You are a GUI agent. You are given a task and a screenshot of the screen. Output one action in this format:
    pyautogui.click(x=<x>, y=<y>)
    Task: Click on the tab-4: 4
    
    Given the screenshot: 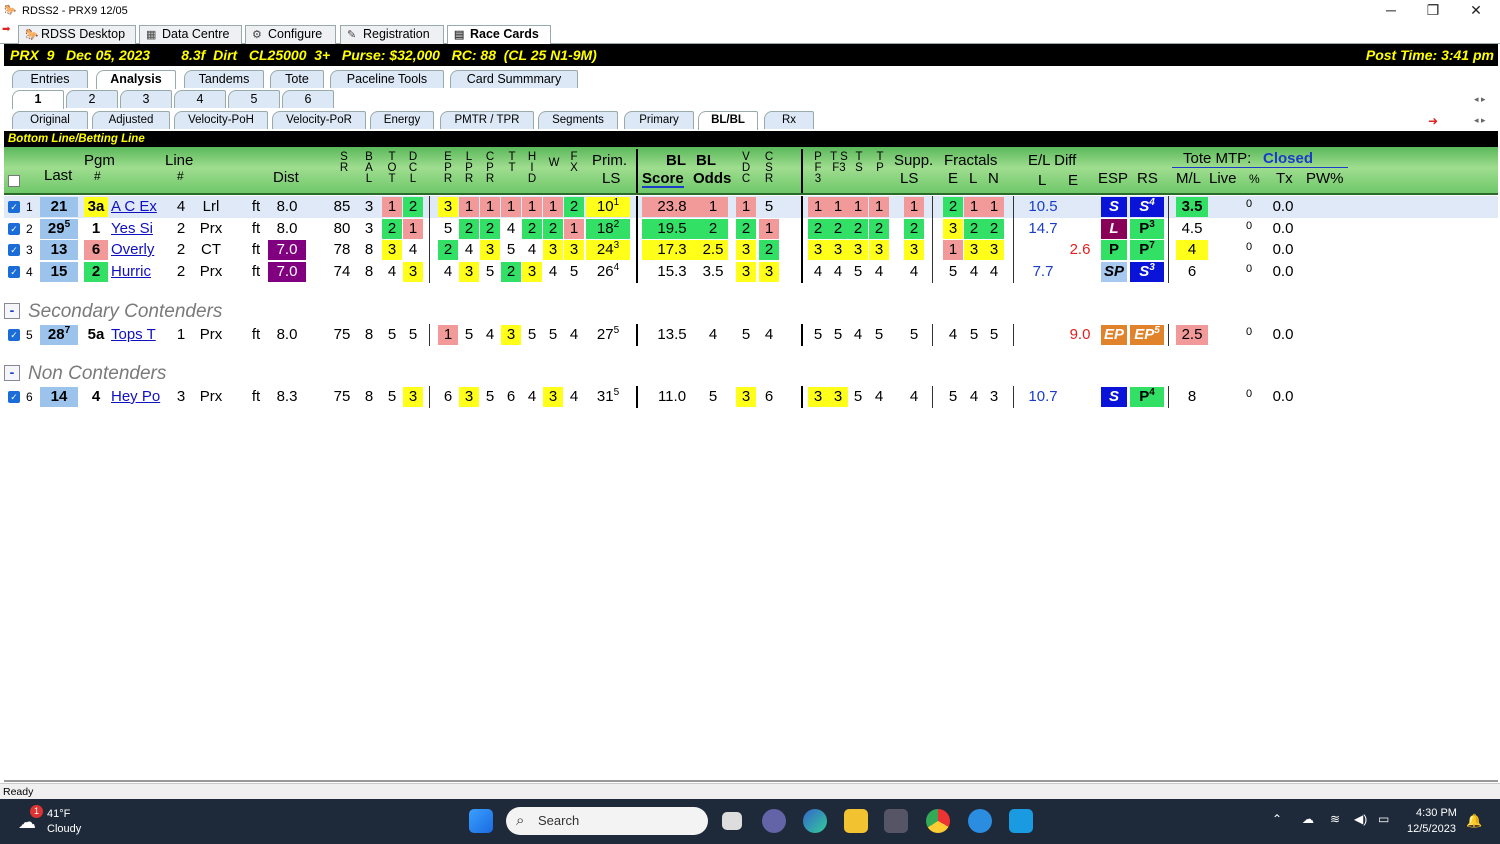 What is the action you would take?
    pyautogui.click(x=200, y=99)
    